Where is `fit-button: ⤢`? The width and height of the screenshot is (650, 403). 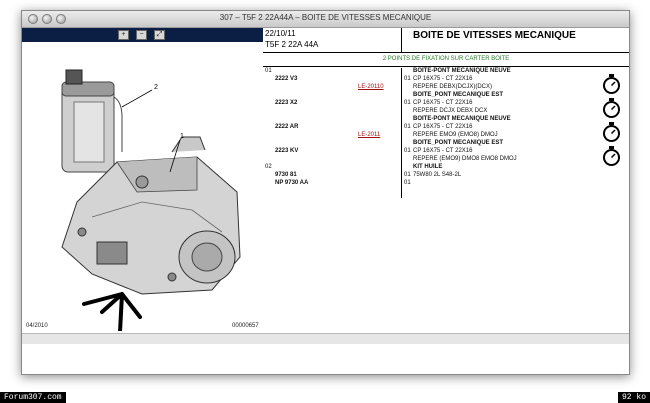 fit-button: ⤢ is located at coordinates (159, 35).